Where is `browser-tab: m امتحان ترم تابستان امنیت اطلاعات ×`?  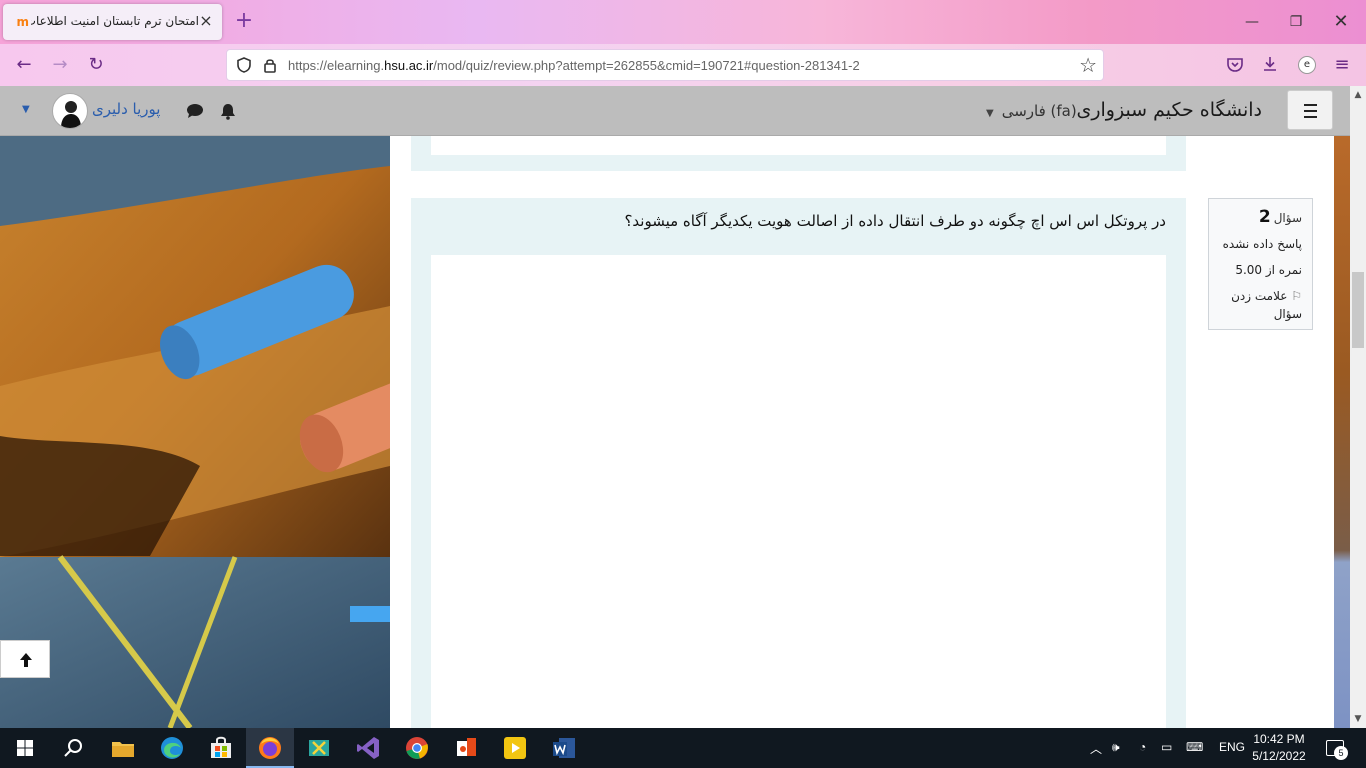 browser-tab: m امتحان ترم تابستان امنیت اطلاعات × is located at coordinates (112, 22).